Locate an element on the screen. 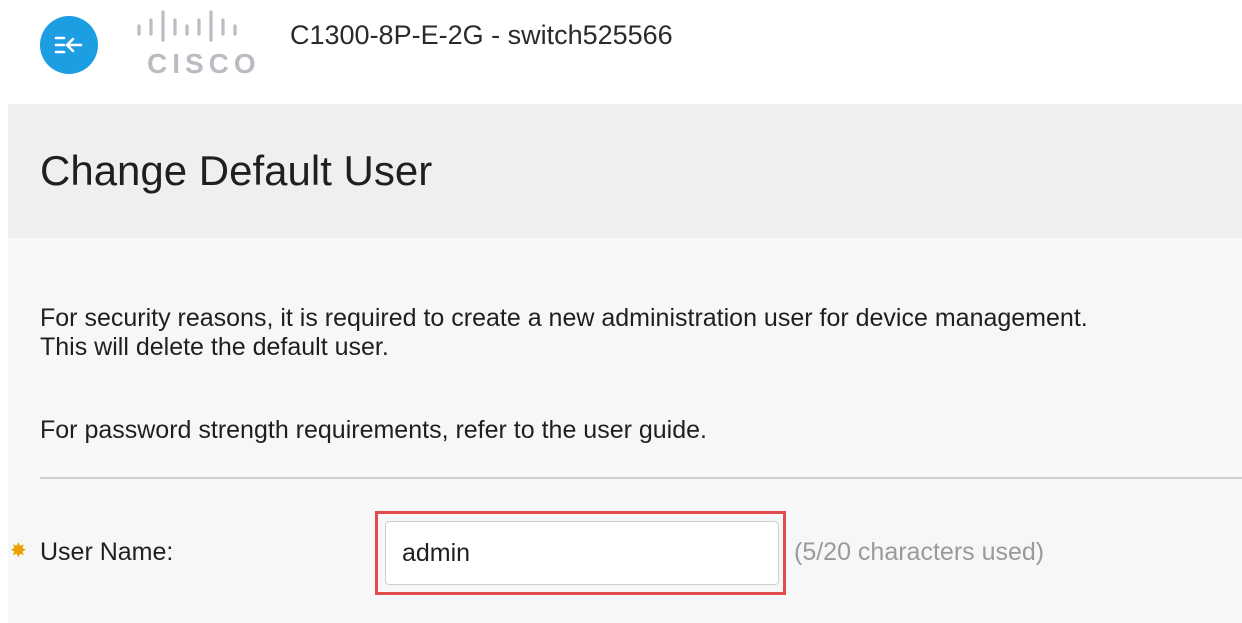  cisco-wordmark: CISCO is located at coordinates (204, 63).